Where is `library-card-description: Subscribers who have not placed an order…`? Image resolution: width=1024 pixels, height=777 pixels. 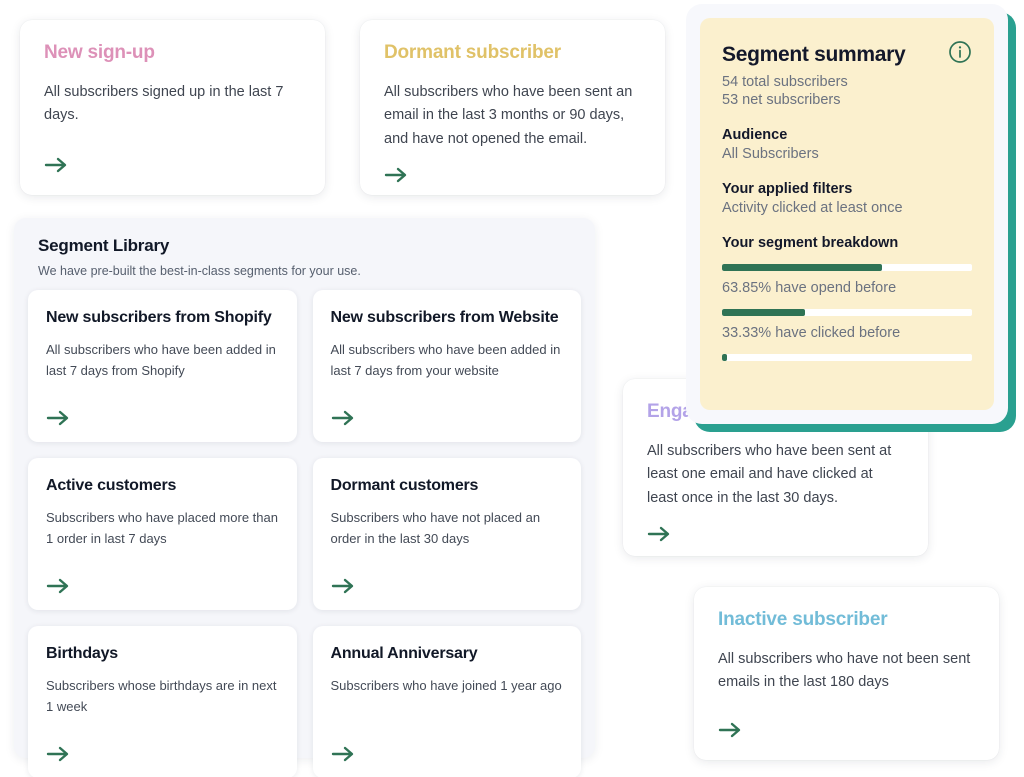 library-card-description: Subscribers who have not placed an order… is located at coordinates (435, 527).